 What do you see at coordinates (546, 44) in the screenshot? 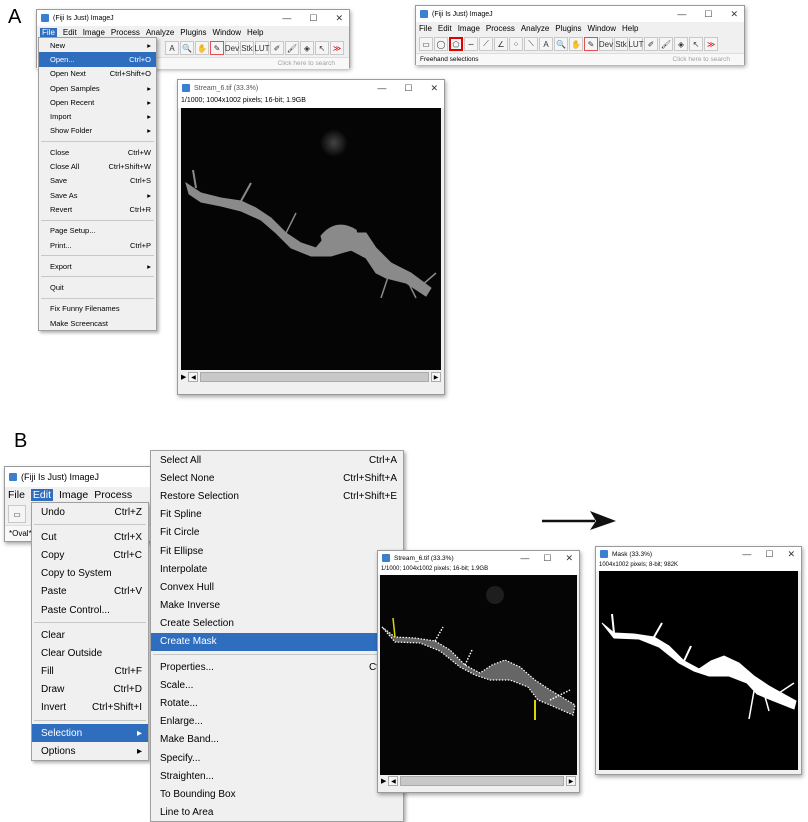
I see `text-tool-icon: A` at bounding box center [546, 44].